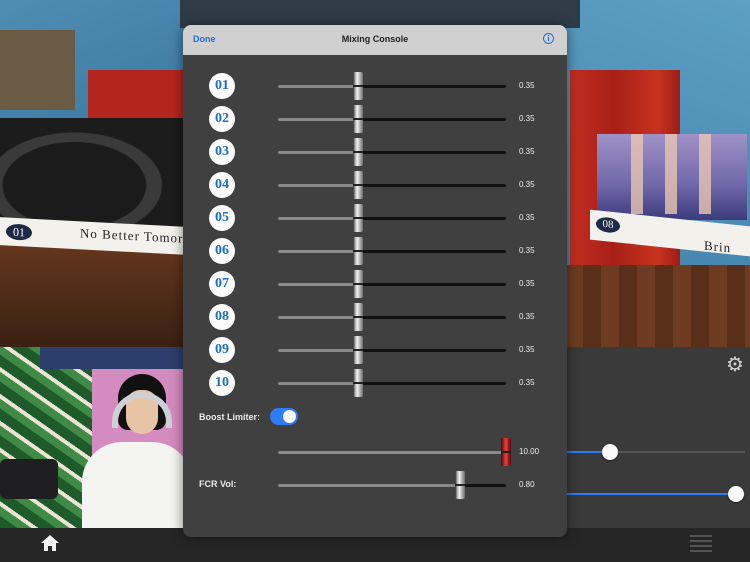 The image size is (750, 562). What do you see at coordinates (222, 185) in the screenshot?
I see `channel-number-badge: 04` at bounding box center [222, 185].